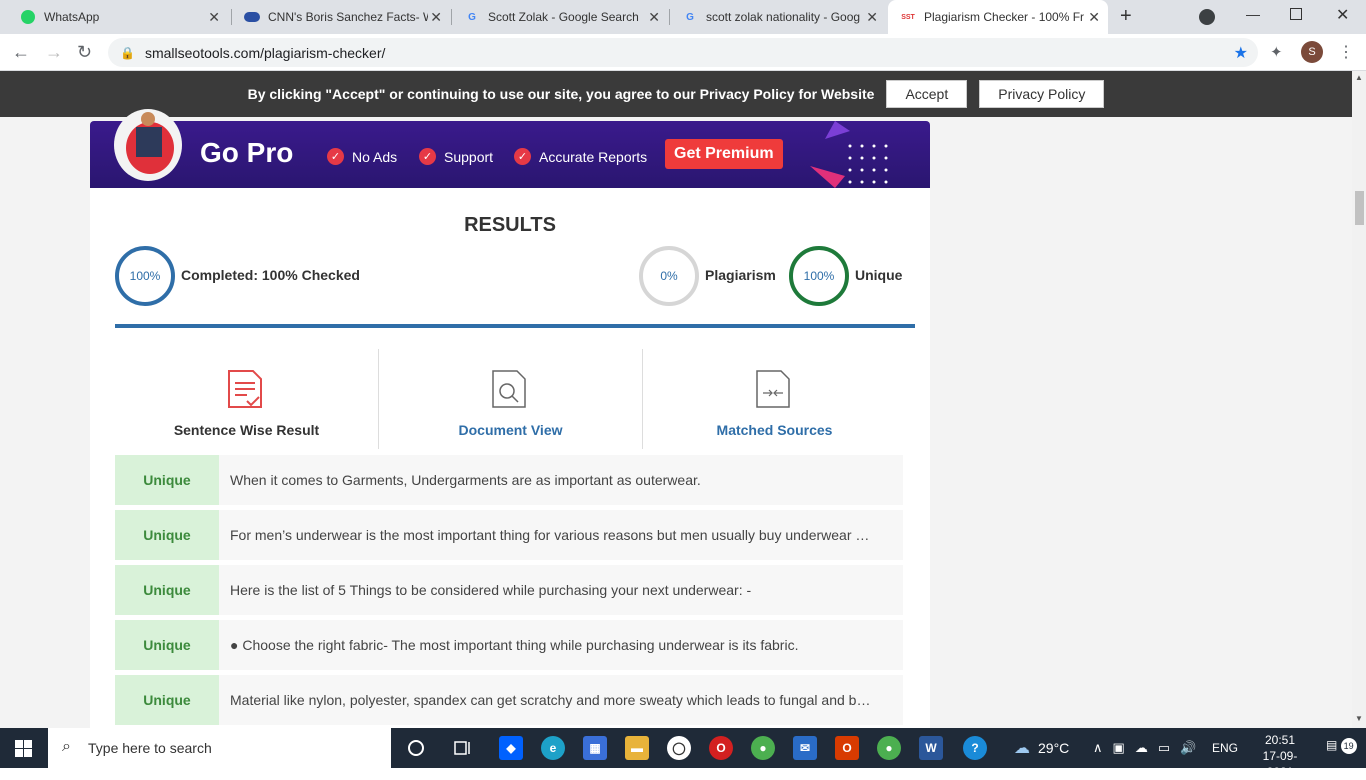 The height and width of the screenshot is (780, 1366). I want to click on notification-center: ▤ 19, so click(1341, 746).